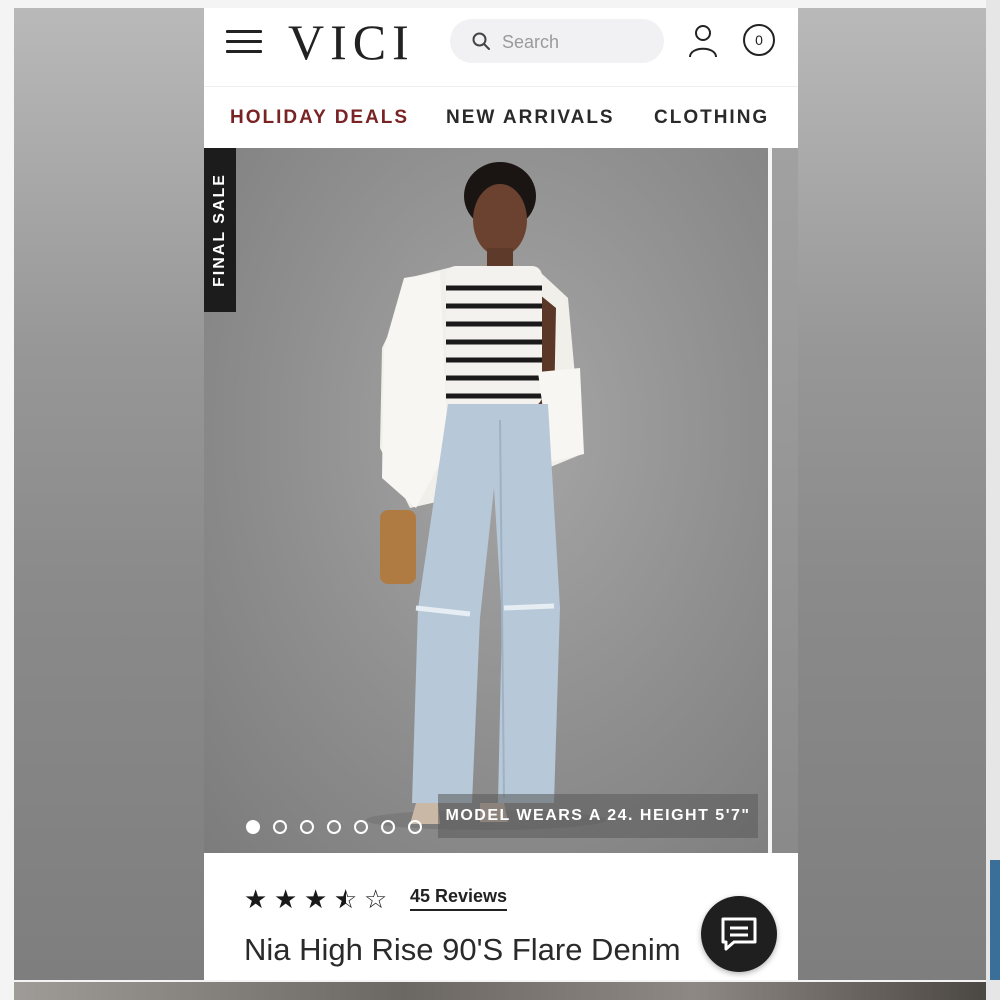 The image size is (1000, 1000). What do you see at coordinates (481, 41) in the screenshot?
I see `search-icon` at bounding box center [481, 41].